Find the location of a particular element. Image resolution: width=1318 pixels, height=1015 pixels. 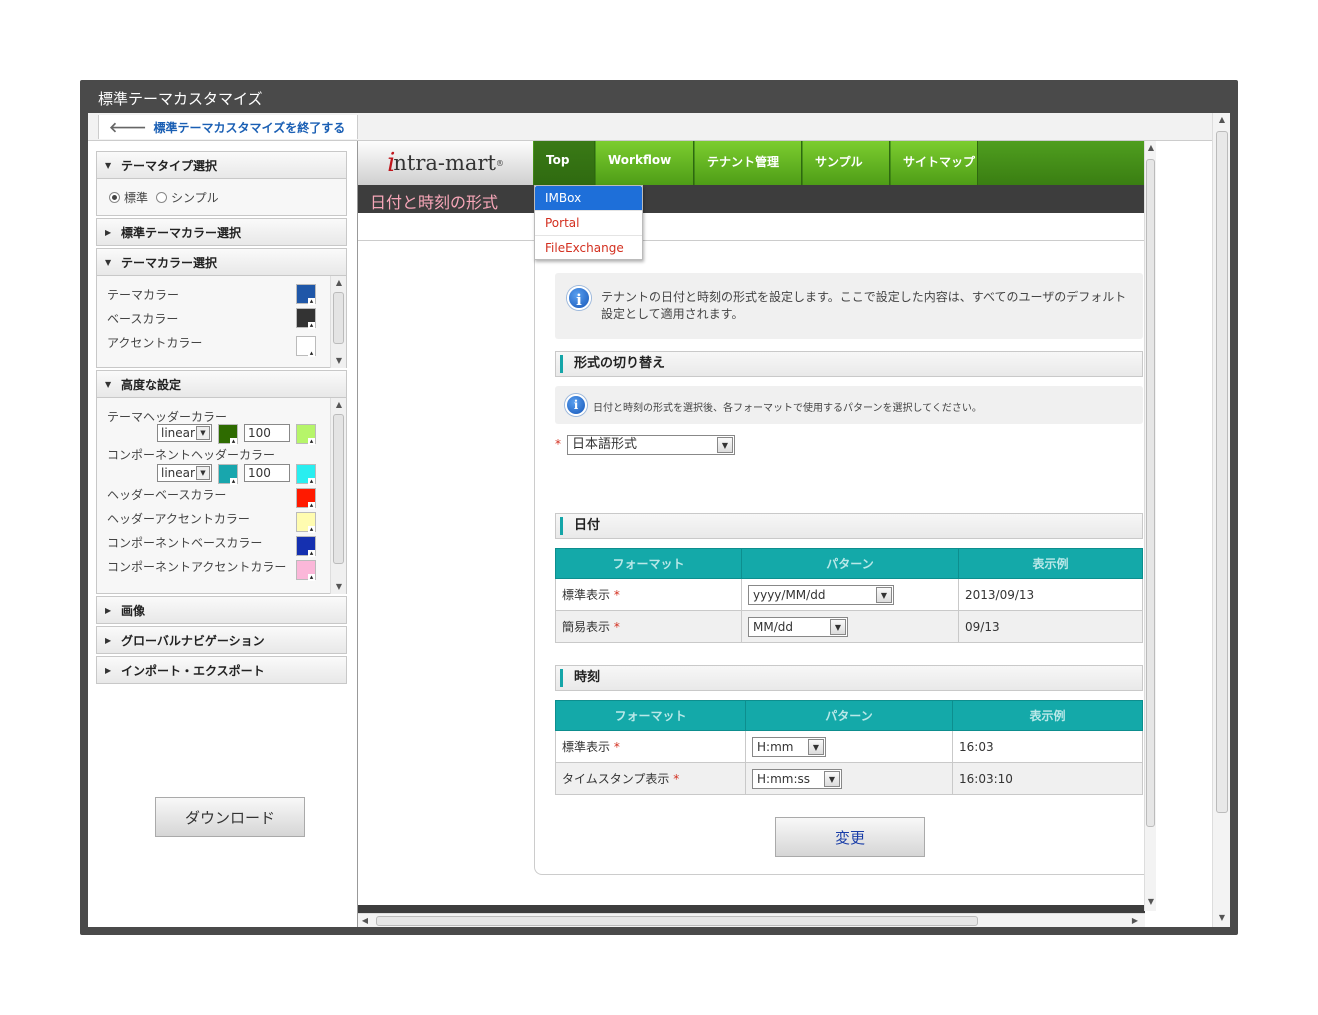

theme-header-value-input: 100 is located at coordinates (267, 433).